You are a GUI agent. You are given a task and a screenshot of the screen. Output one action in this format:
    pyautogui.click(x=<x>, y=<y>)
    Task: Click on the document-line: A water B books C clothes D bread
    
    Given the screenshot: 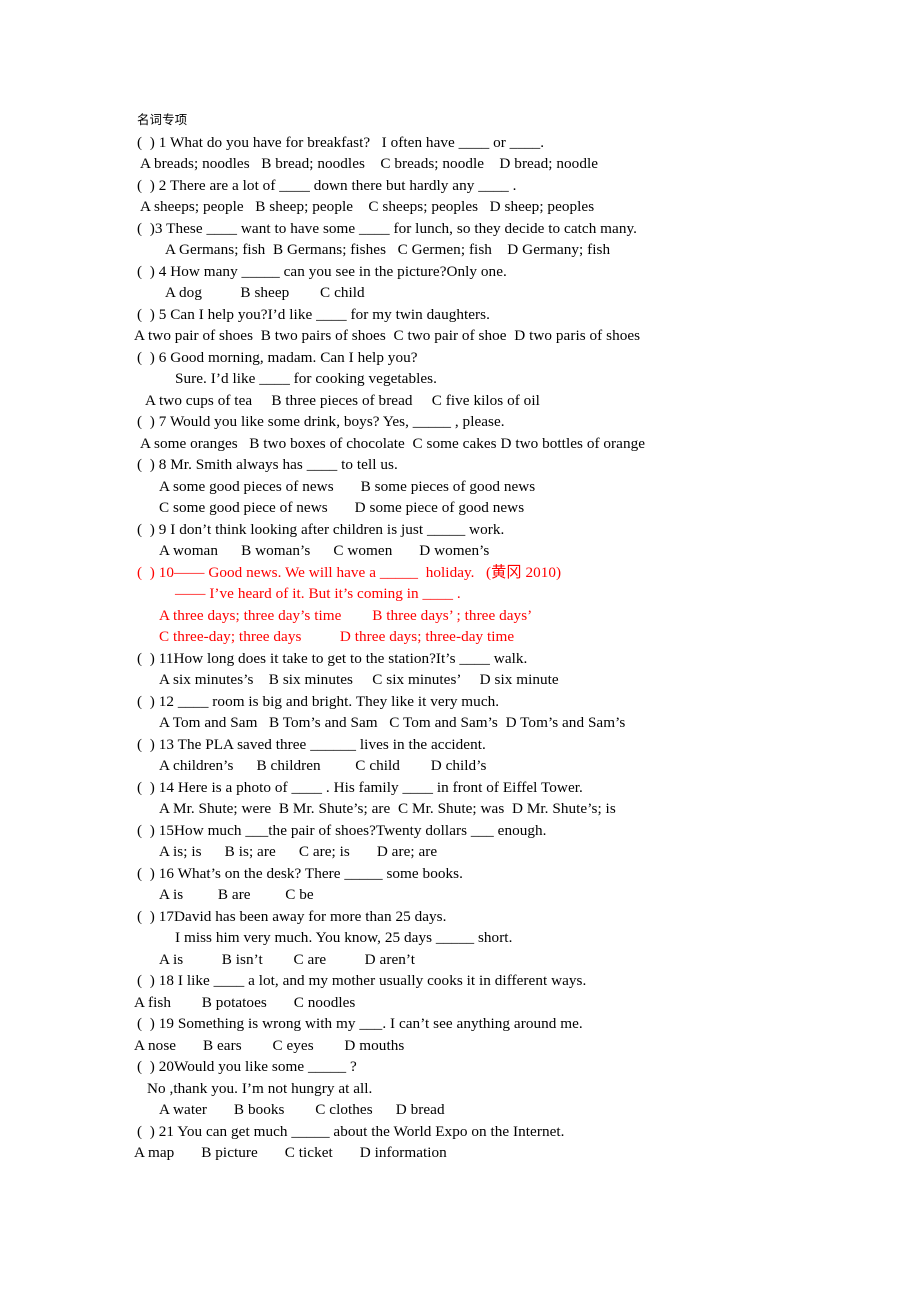 What is the action you would take?
    pyautogui.click(x=302, y=1109)
    